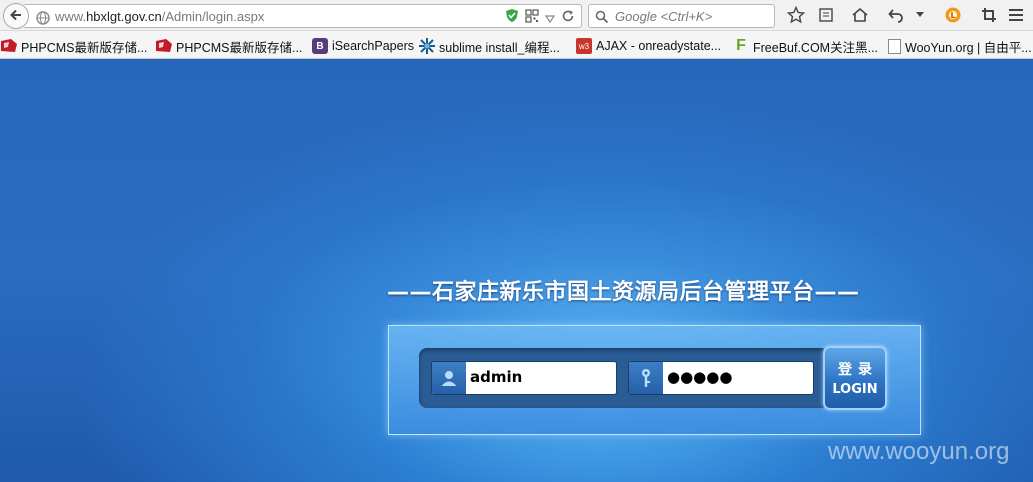 This screenshot has width=1033, height=482. I want to click on search-placeholder: Google <Ctrl+K>, so click(664, 16).